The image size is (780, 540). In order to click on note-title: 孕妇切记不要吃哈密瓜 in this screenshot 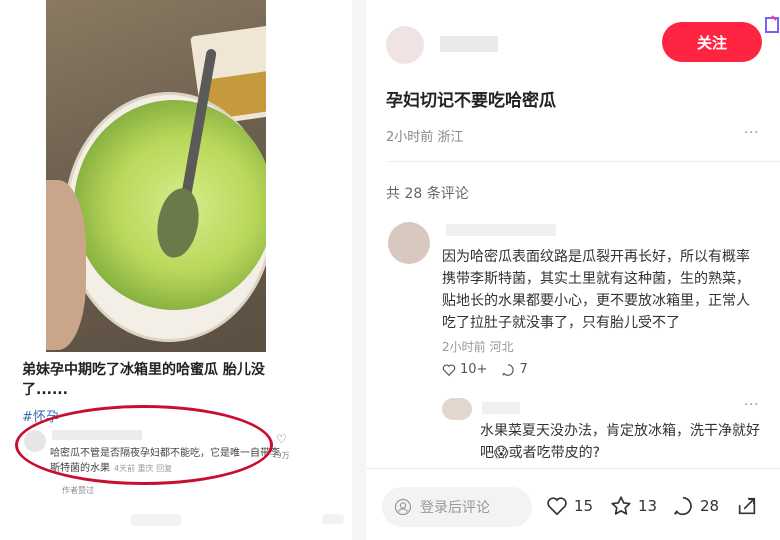, I will do `click(471, 101)`.